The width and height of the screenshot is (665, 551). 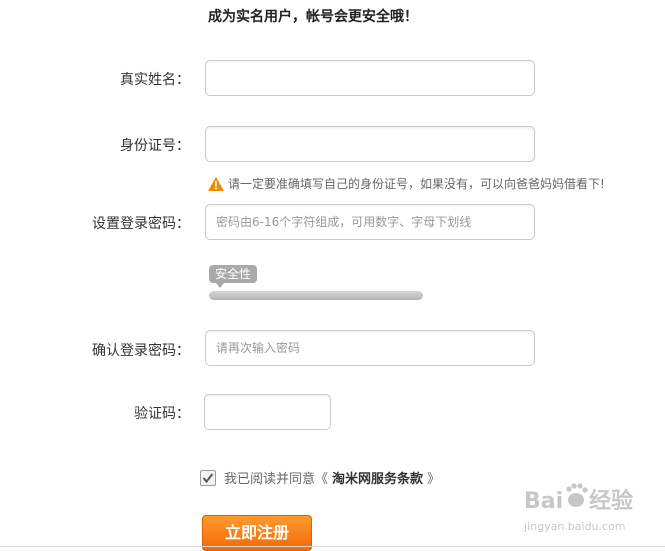 What do you see at coordinates (377, 477) in the screenshot?
I see `terms-link: 淘米网服务条款` at bounding box center [377, 477].